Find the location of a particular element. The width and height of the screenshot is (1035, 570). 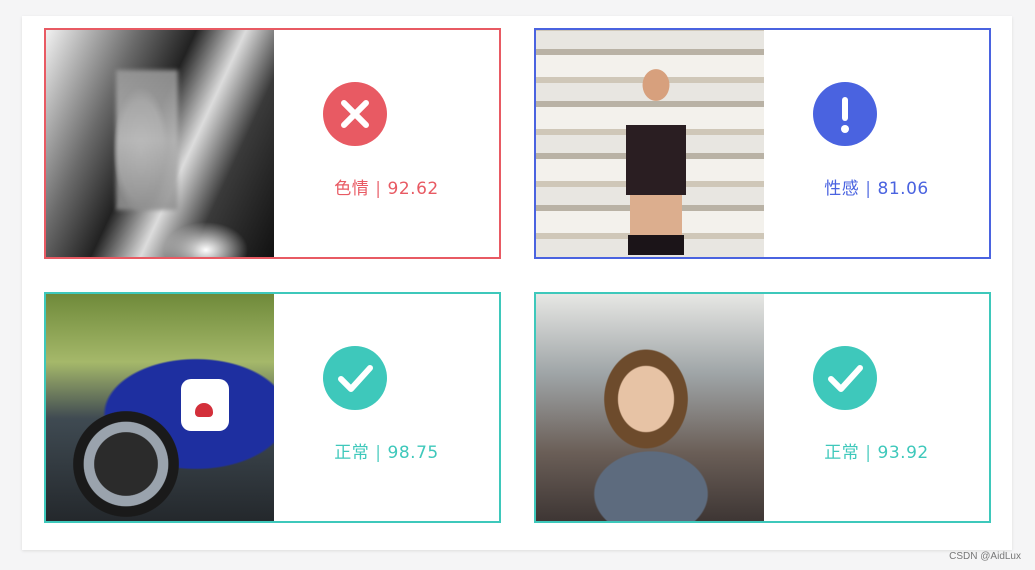

verdict-area: 正常 | 98.75 is located at coordinates (386, 407).